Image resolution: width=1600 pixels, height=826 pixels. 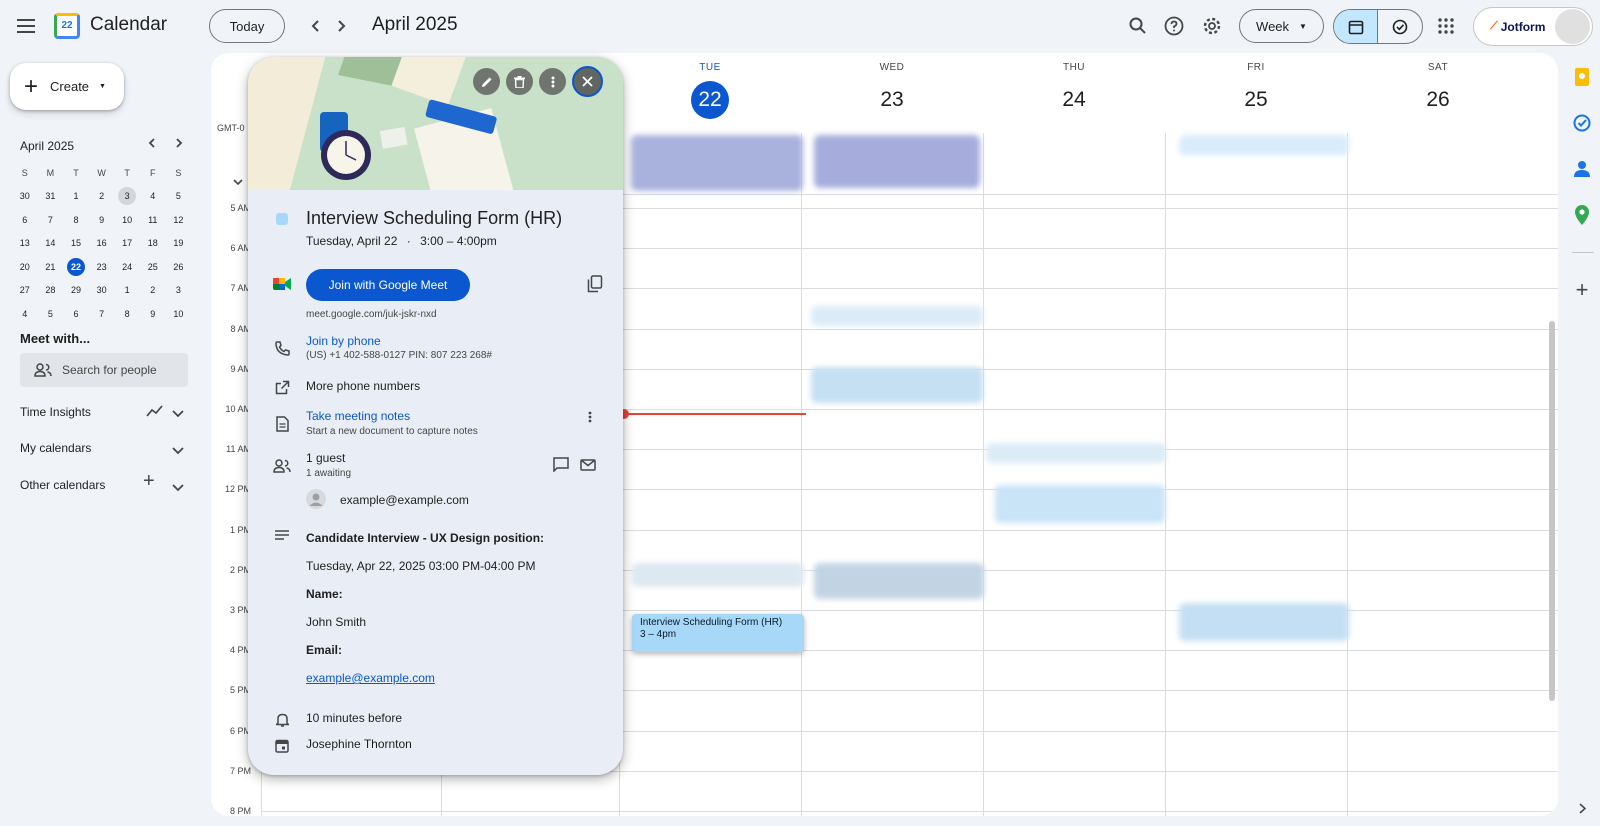 I want to click on mini-calendar-day: 18, so click(x=153, y=243).